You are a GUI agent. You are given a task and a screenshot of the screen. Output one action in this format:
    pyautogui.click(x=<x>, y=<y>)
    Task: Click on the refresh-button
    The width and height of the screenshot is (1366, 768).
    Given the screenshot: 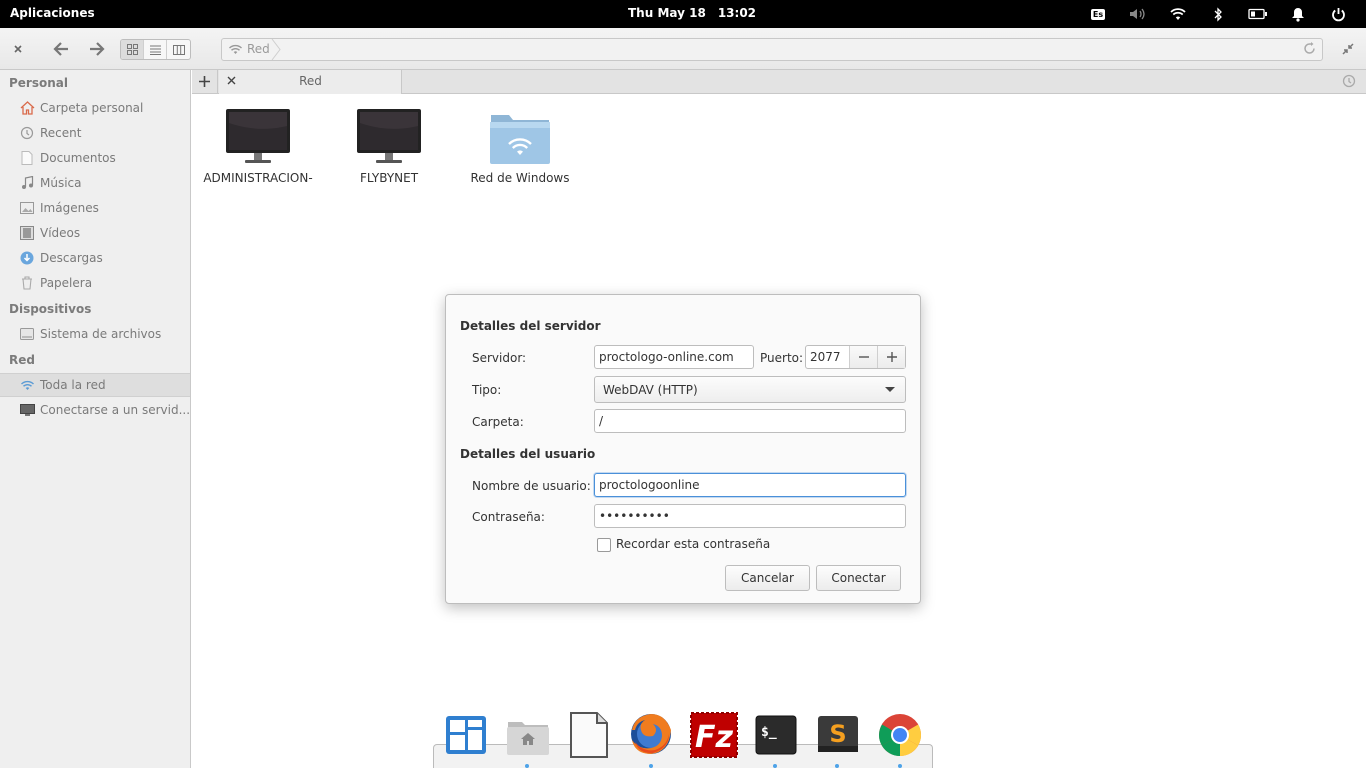 What is the action you would take?
    pyautogui.click(x=1309, y=50)
    